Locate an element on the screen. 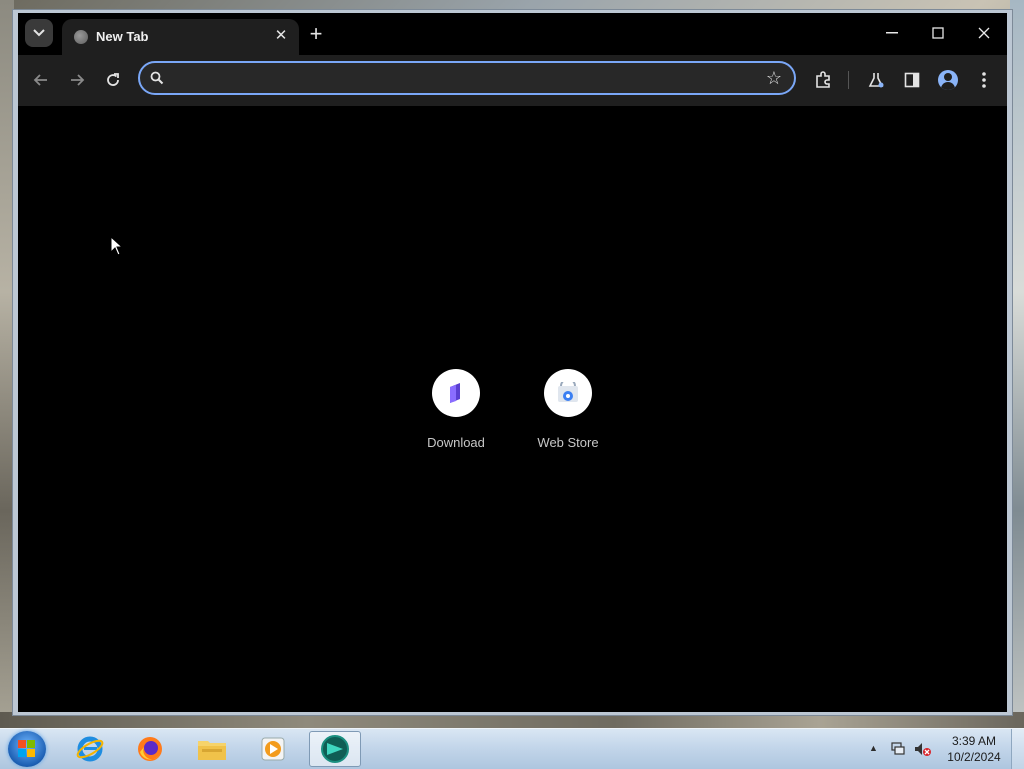  show-desktop-button is located at coordinates (1017, 749).